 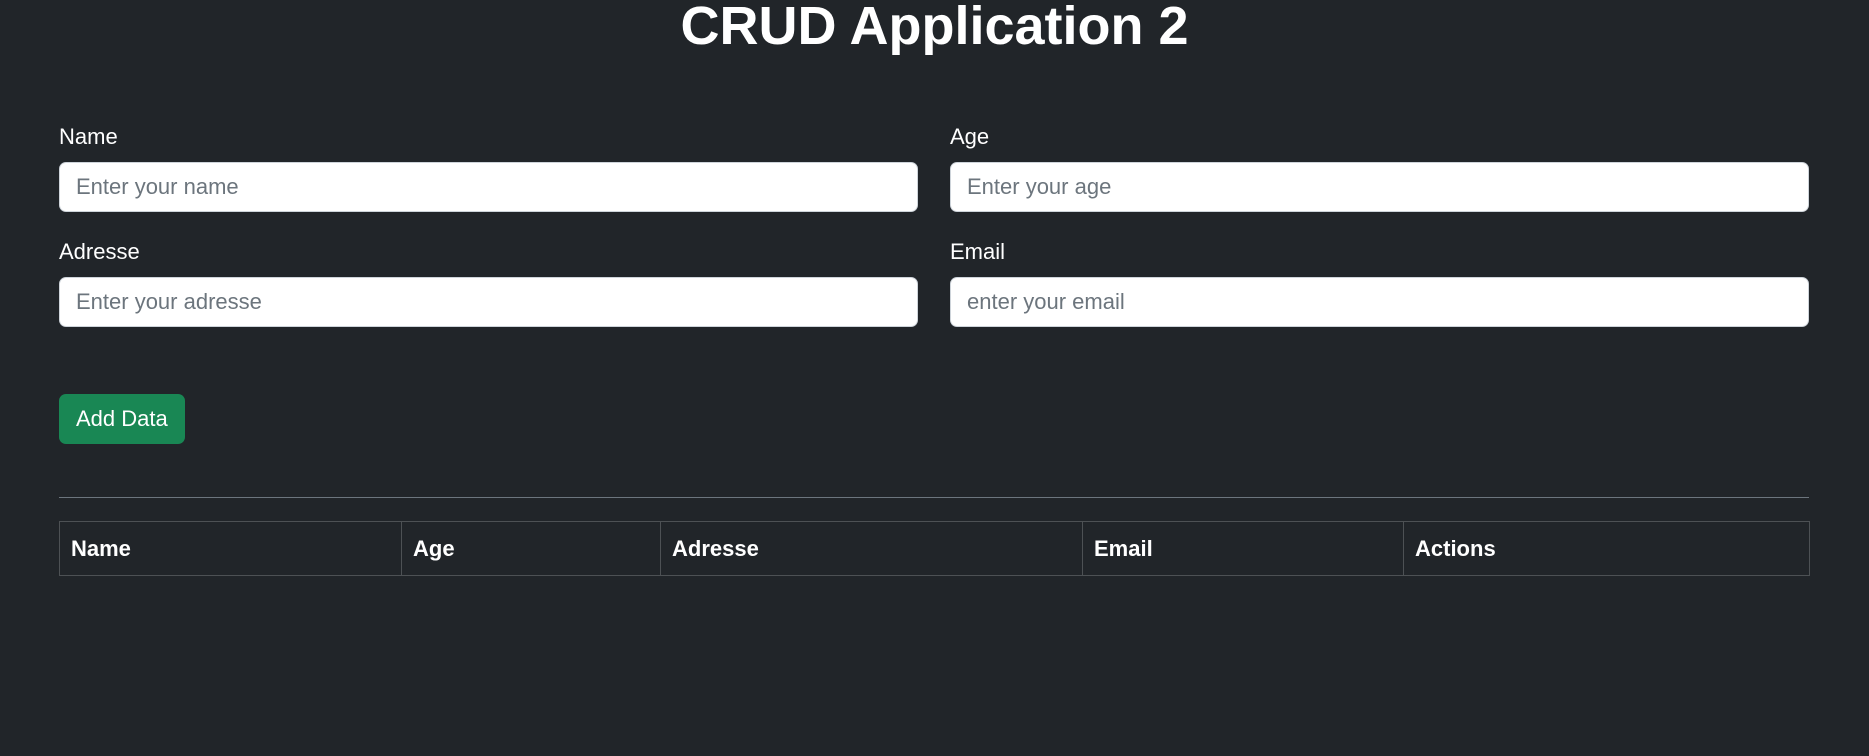 What do you see at coordinates (1379, 187) in the screenshot?
I see `age-input` at bounding box center [1379, 187].